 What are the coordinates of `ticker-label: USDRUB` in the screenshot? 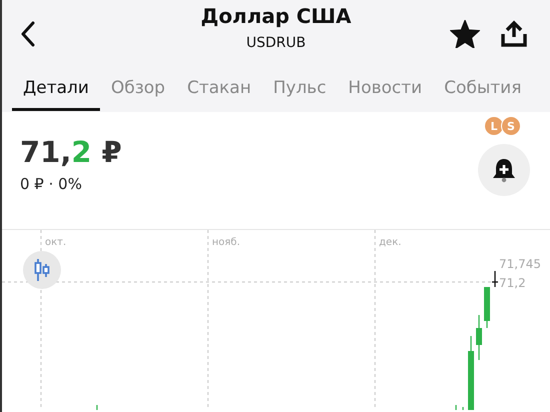 It's located at (276, 43).